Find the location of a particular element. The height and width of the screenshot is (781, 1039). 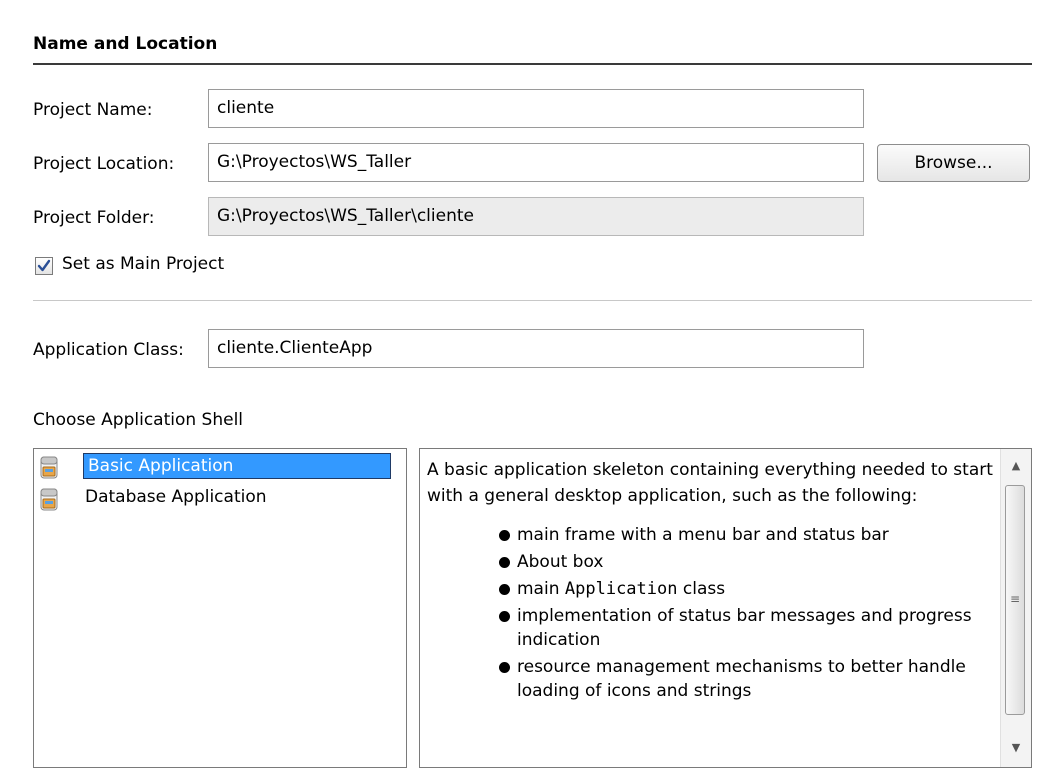

list-item-basic-application: Basic Application is located at coordinates (224, 467).